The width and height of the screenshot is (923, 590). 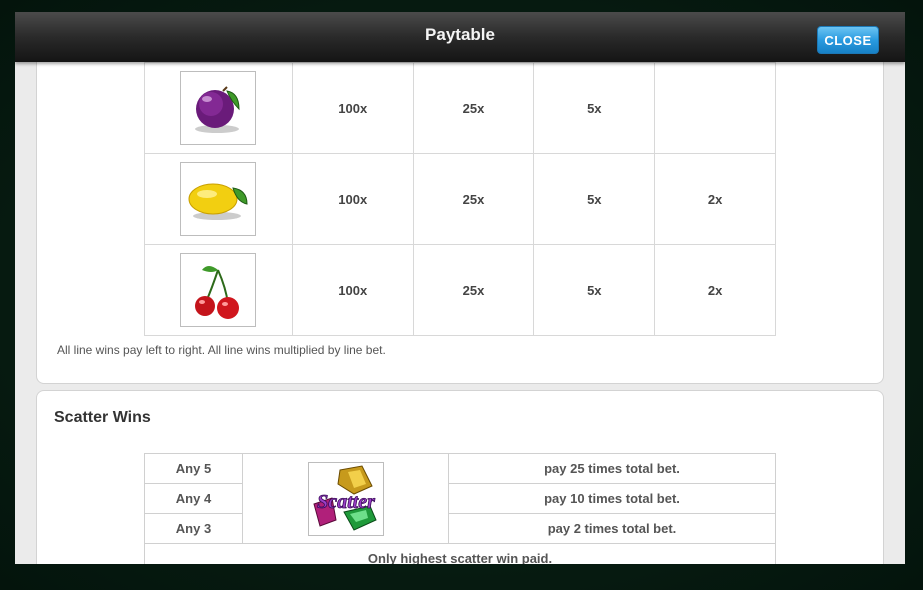 What do you see at coordinates (193, 468) in the screenshot?
I see `scatter-count-label: Any 5` at bounding box center [193, 468].